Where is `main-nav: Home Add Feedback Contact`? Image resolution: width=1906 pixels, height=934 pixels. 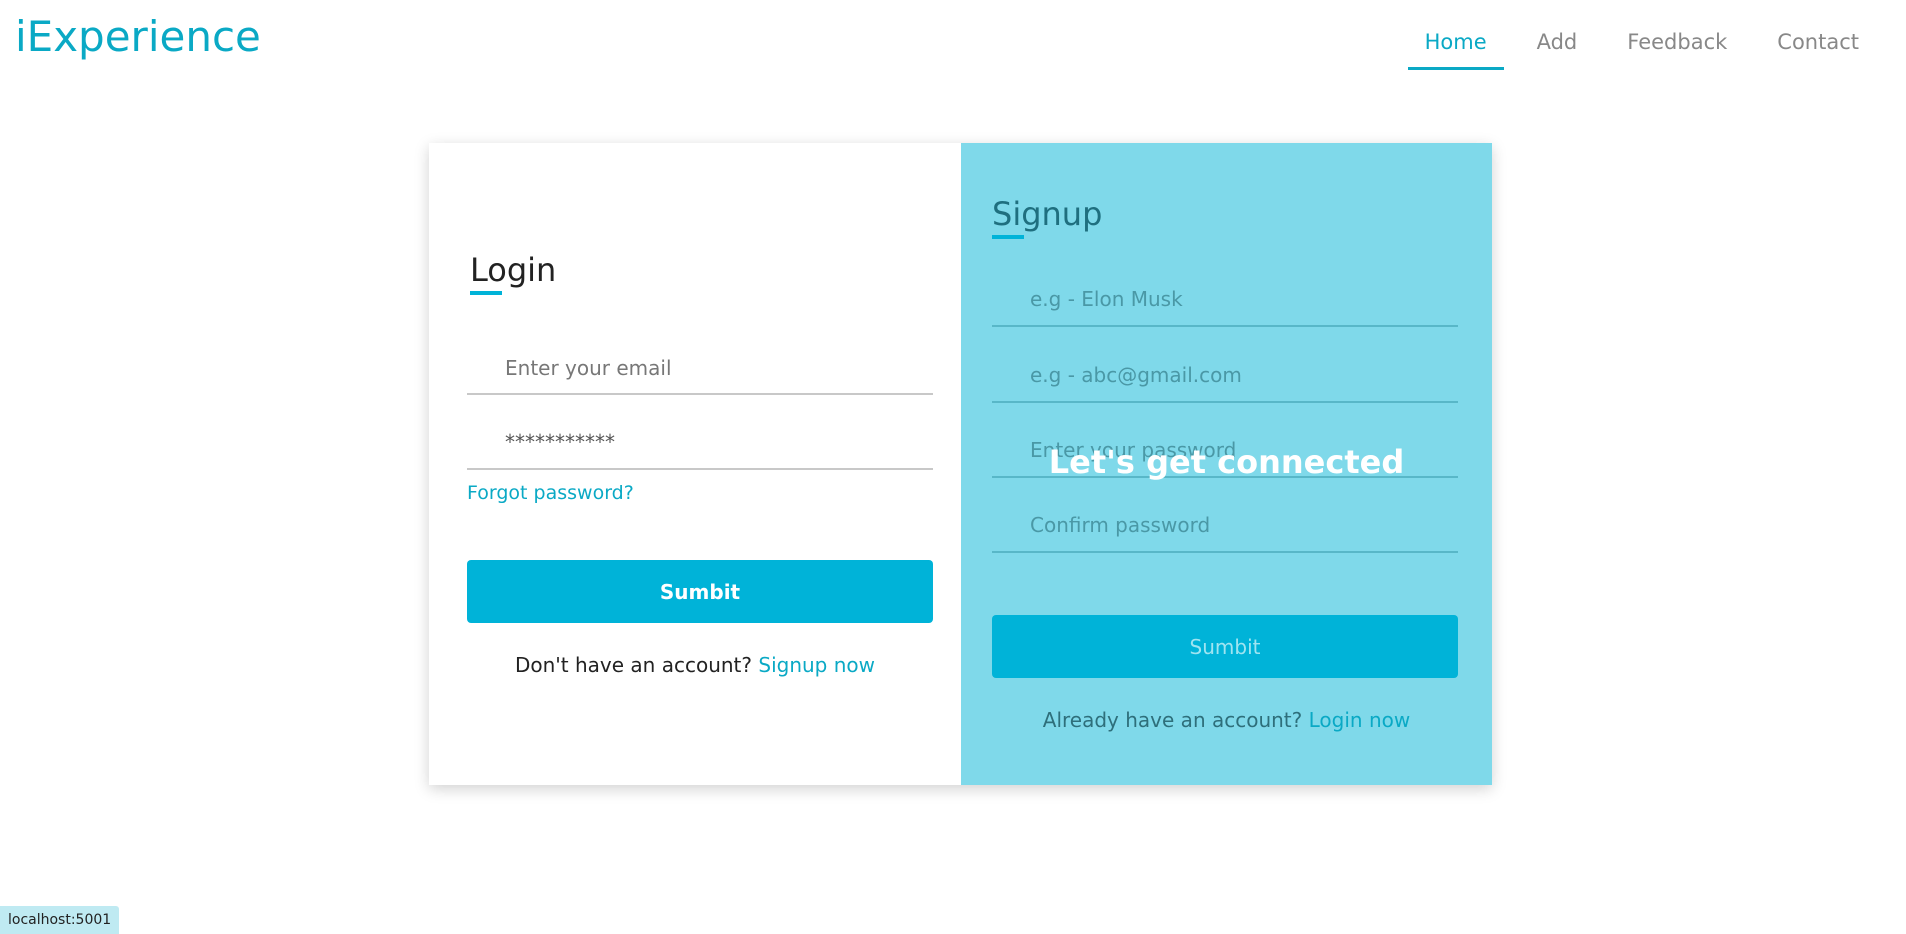 main-nav: Home Add Feedback Contact is located at coordinates (1642, 49).